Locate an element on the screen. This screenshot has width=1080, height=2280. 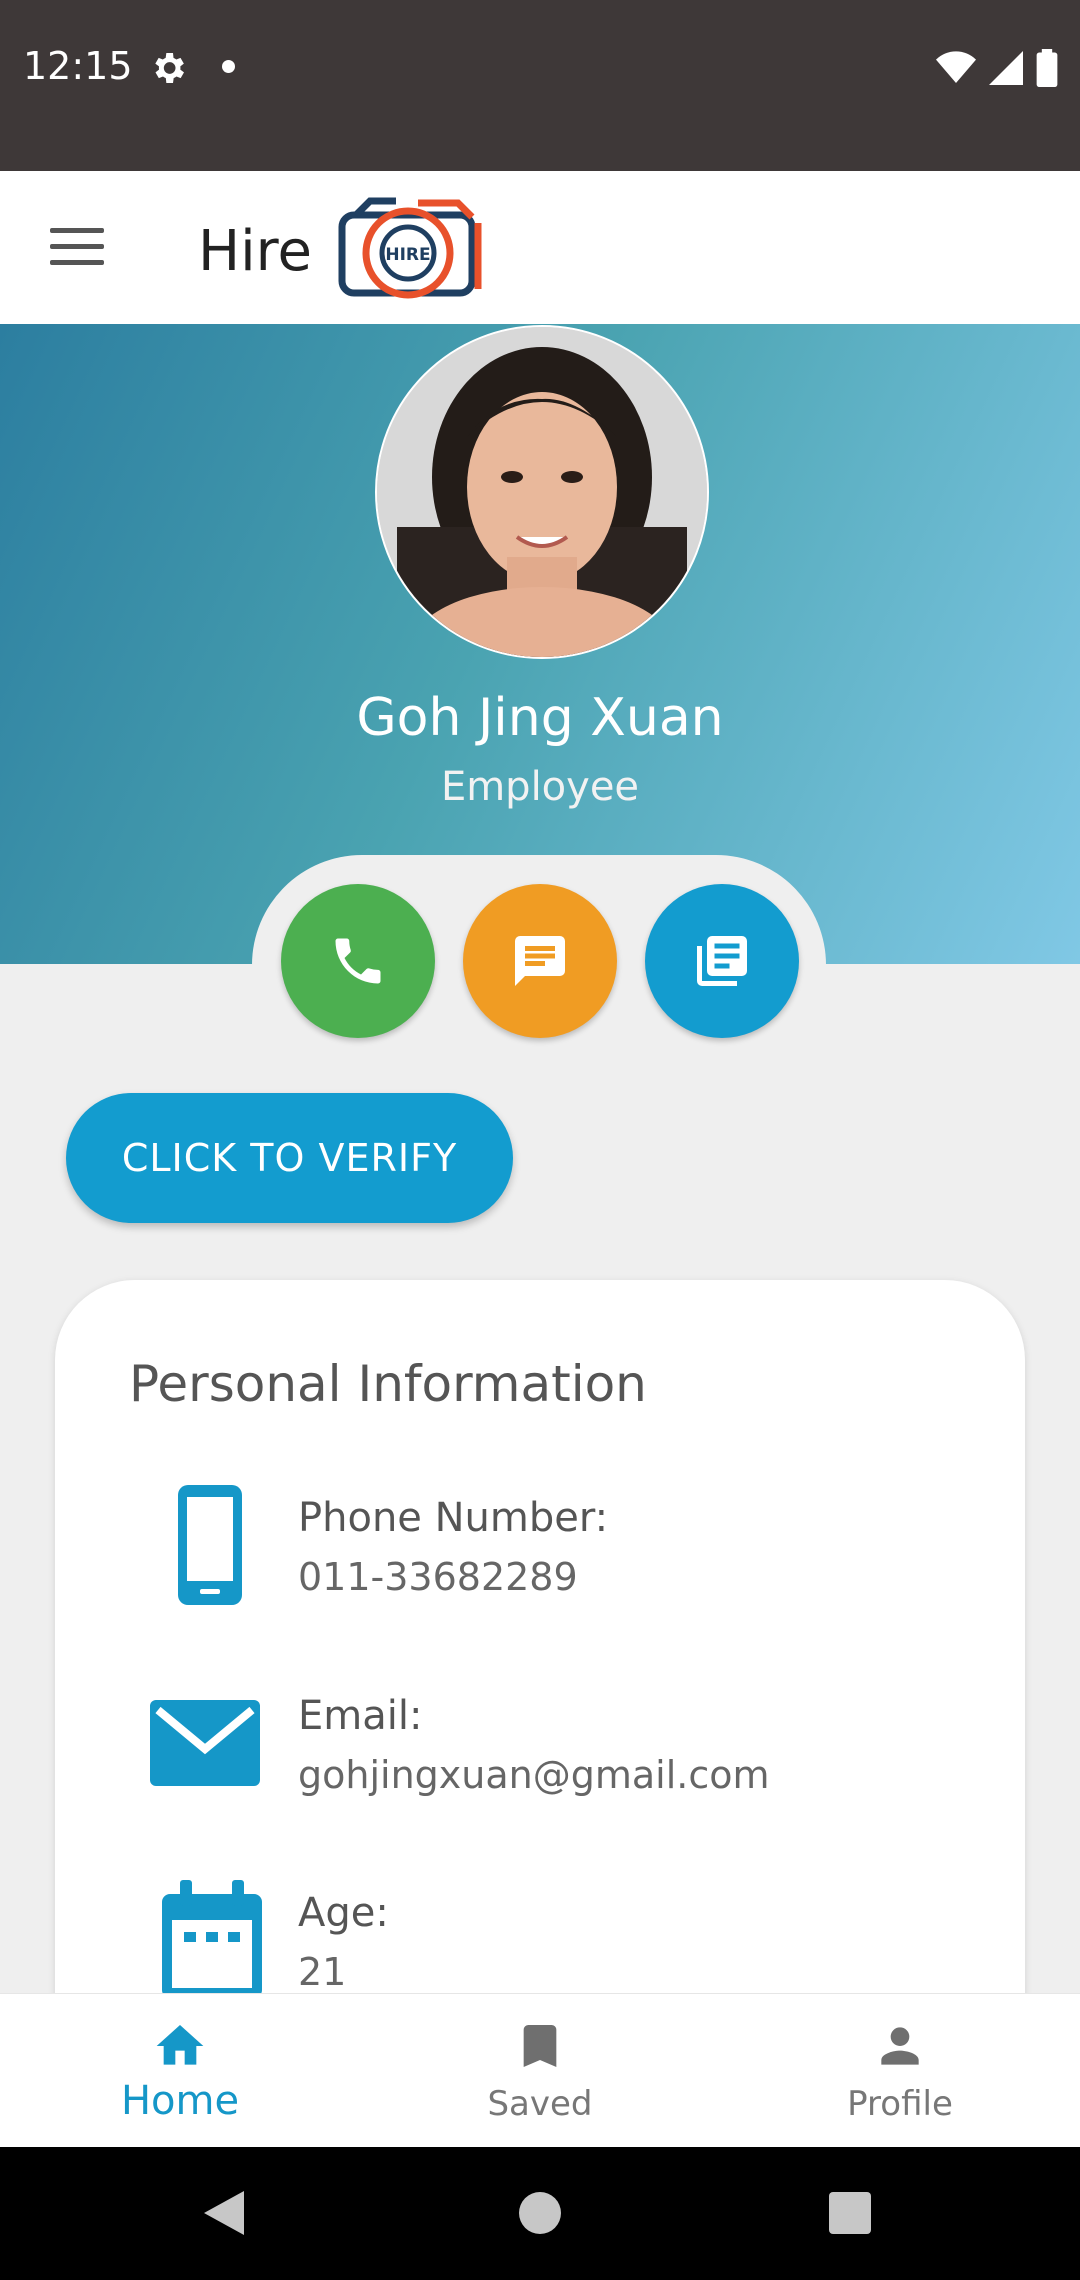
app-bar: Hire HIRE is located at coordinates (540, 247).